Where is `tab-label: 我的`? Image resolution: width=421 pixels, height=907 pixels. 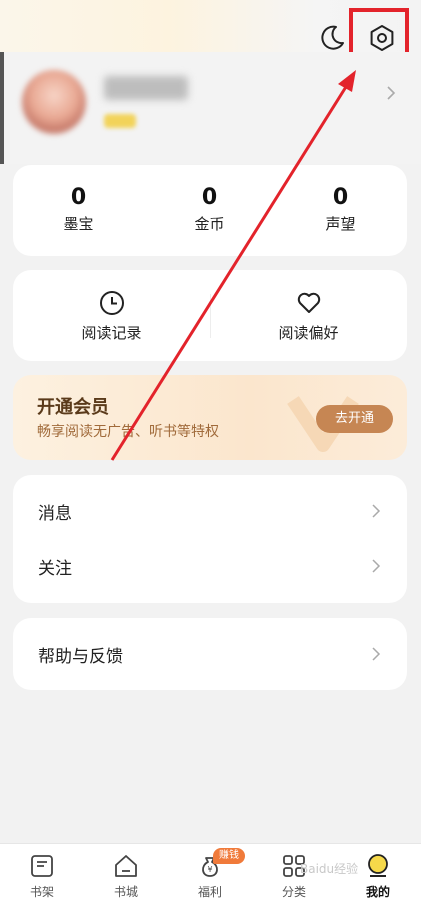 tab-label: 我的 is located at coordinates (377, 892).